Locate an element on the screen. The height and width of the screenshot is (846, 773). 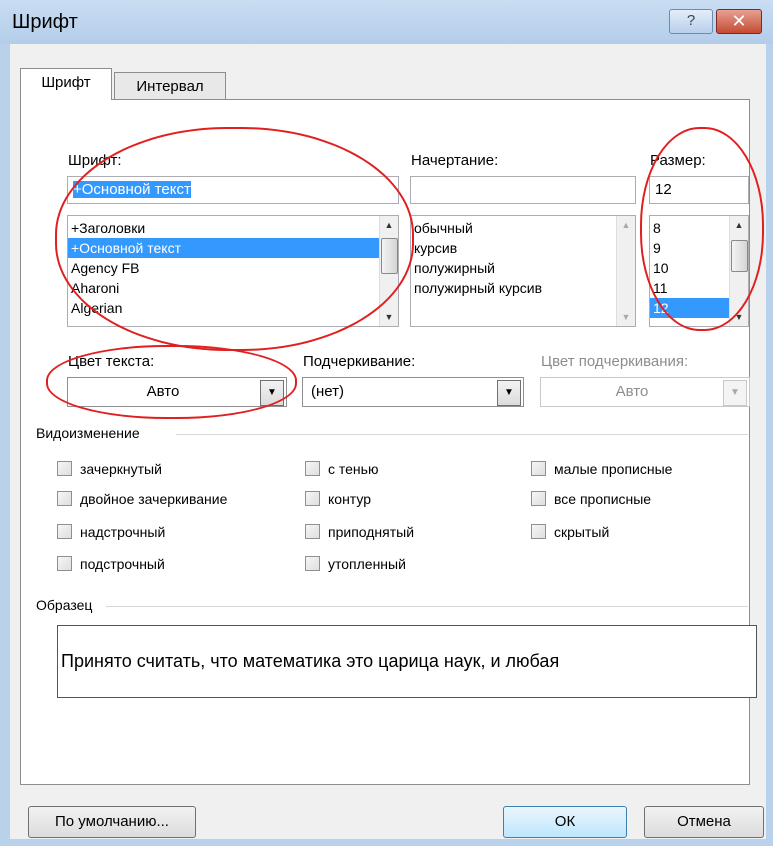
underline-color-select: Авто ▼ is located at coordinates (645, 392).